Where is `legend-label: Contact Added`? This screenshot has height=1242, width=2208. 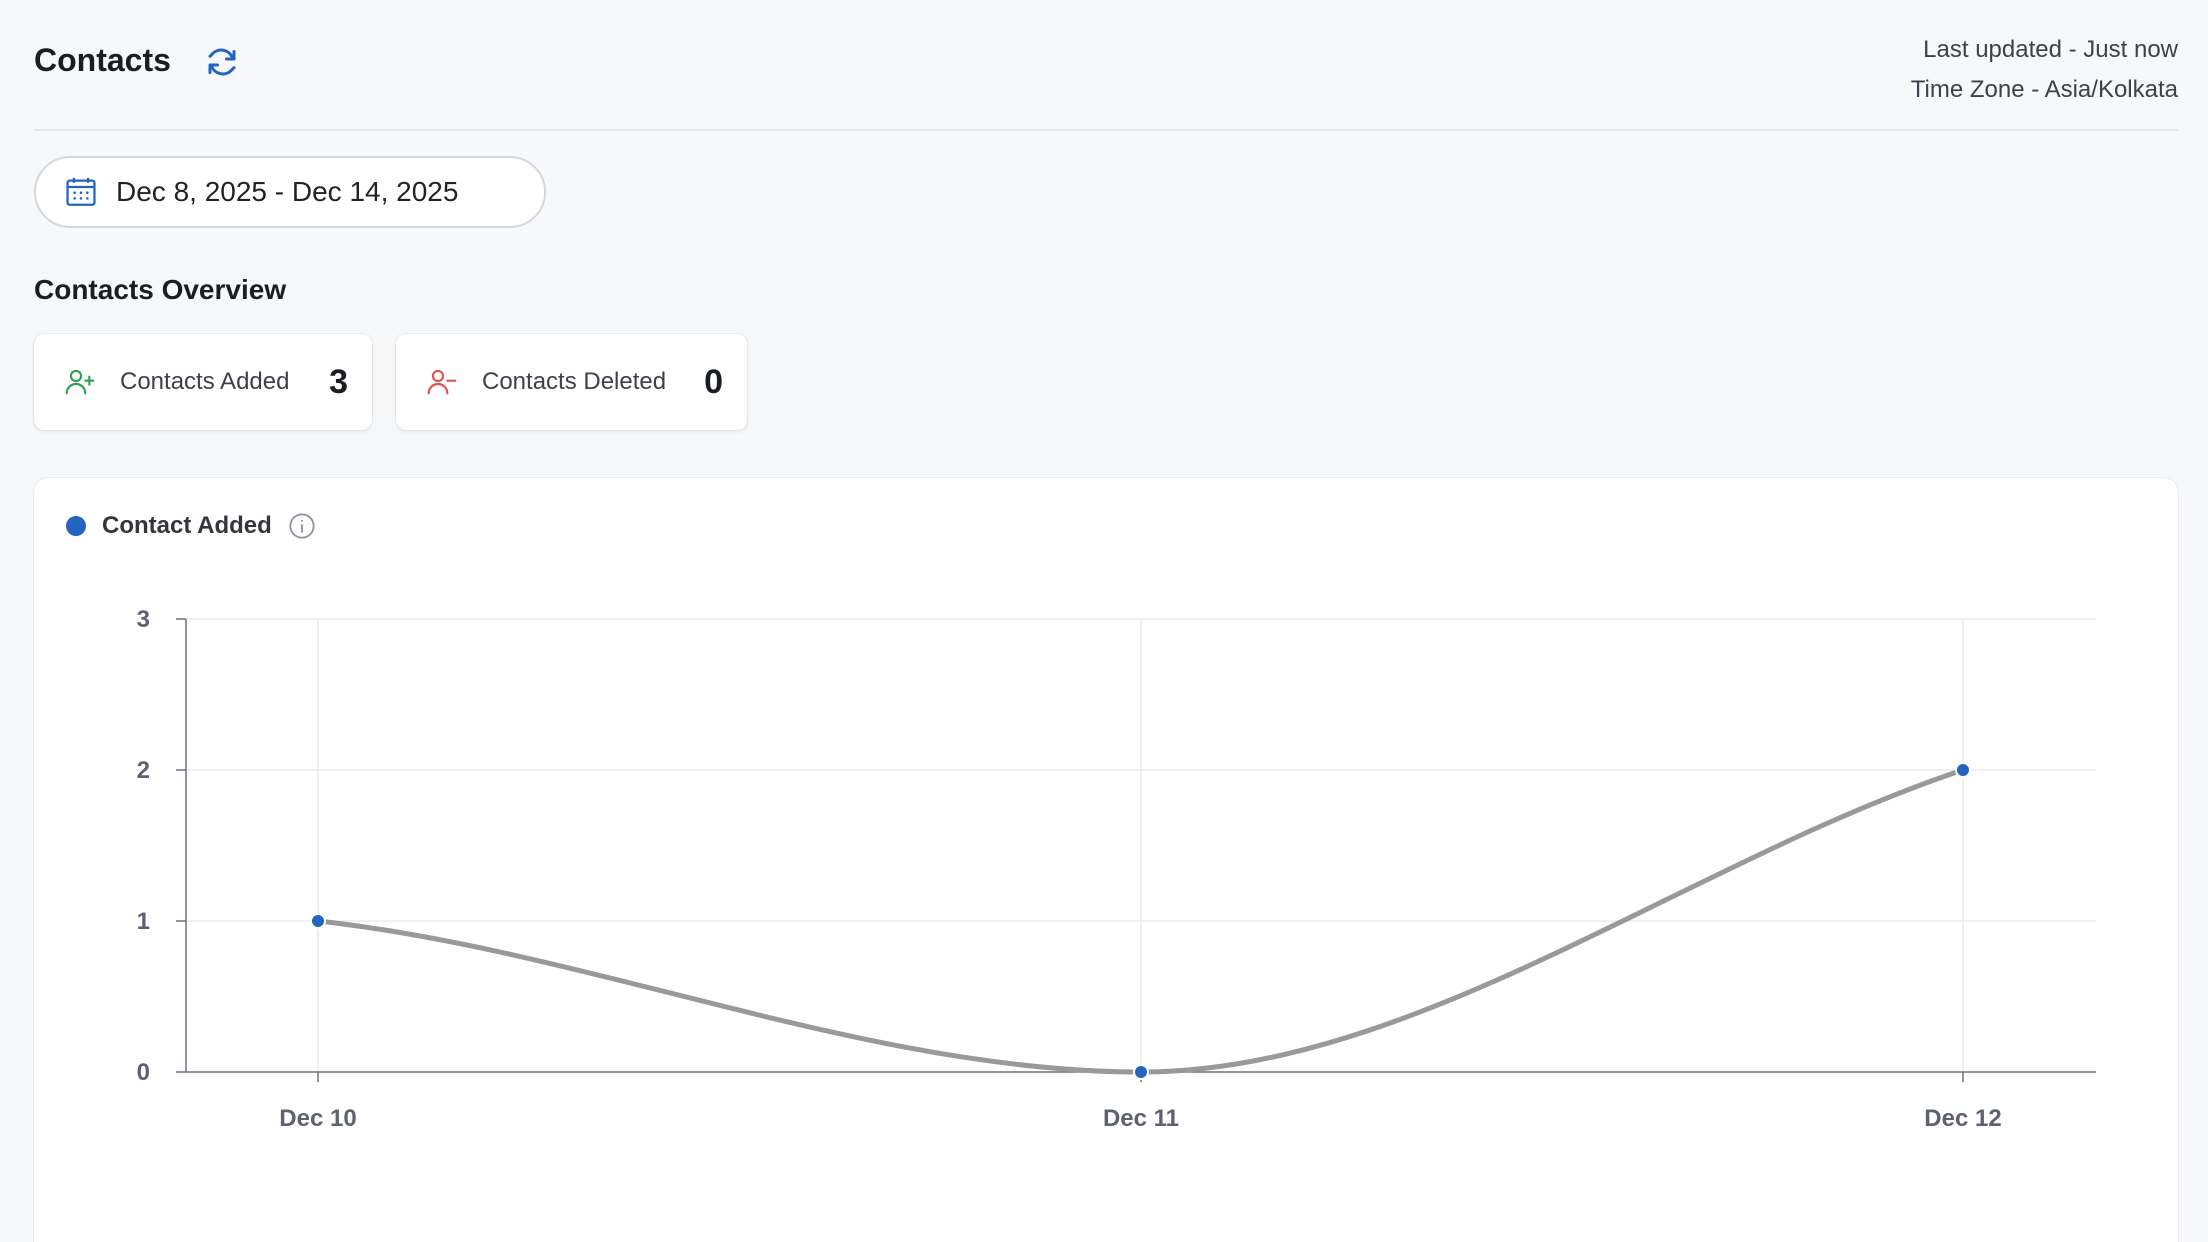
legend-label: Contact Added is located at coordinates (187, 525).